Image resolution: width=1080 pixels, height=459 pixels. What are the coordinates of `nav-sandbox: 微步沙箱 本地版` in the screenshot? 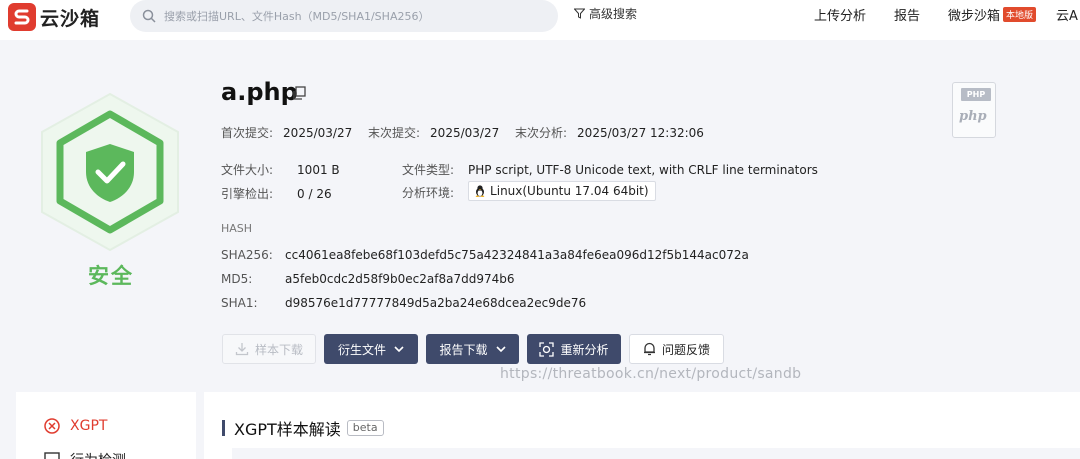 It's located at (992, 14).